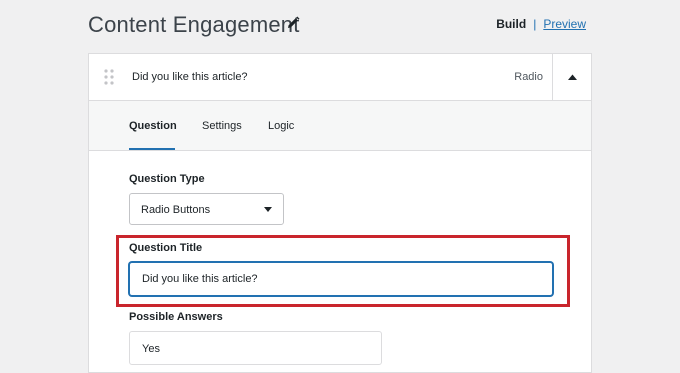 The height and width of the screenshot is (373, 680). Describe the element at coordinates (343, 271) in the screenshot. I see `highlight-box` at that location.